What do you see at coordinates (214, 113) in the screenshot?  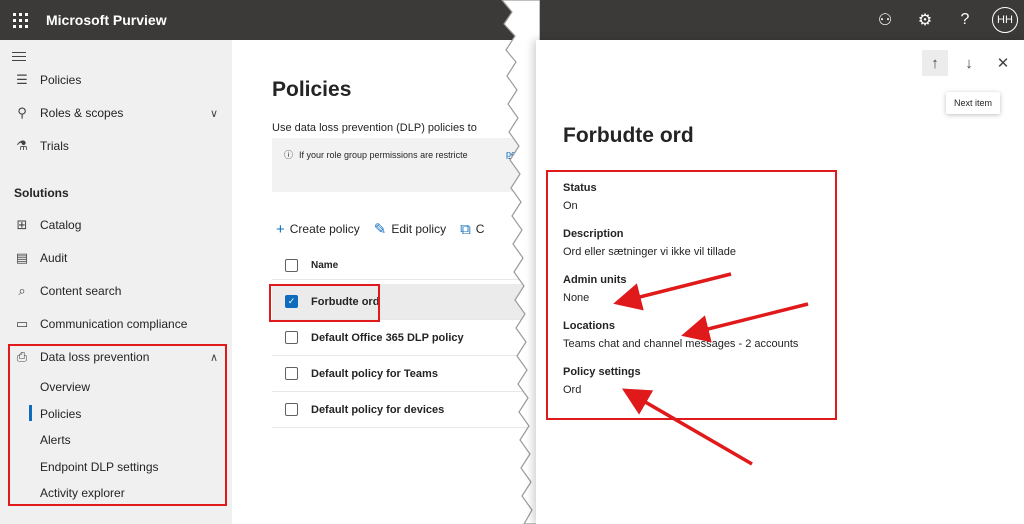 I see `chevron-down-icon: ∨` at bounding box center [214, 113].